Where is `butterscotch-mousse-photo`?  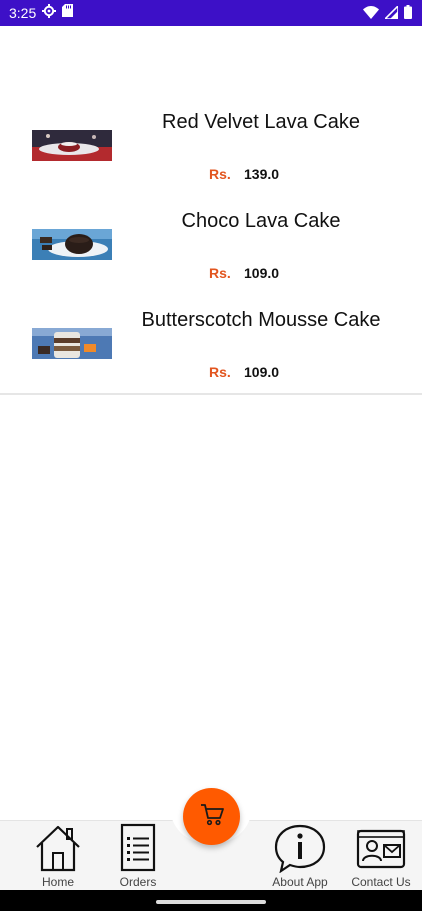
butterscotch-mousse-photo is located at coordinates (72, 343).